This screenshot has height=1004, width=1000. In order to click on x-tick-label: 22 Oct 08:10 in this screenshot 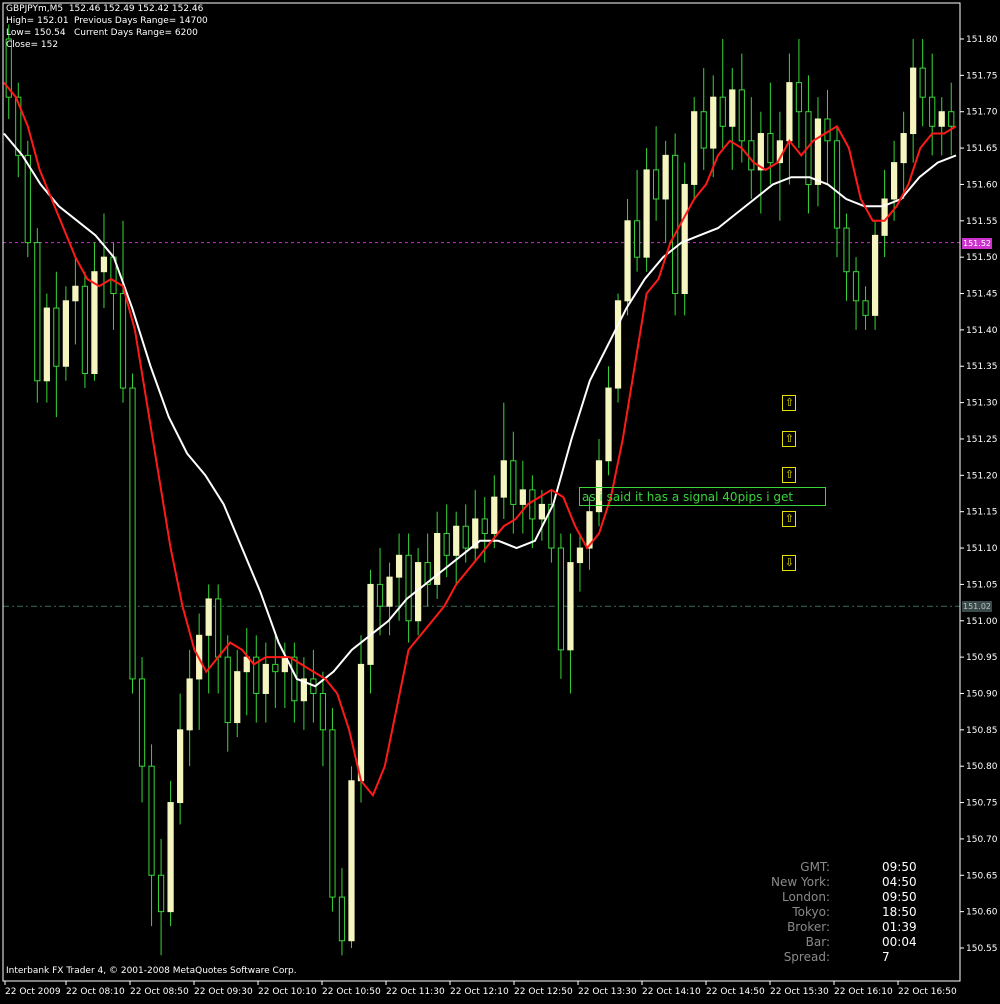, I will do `click(95, 992)`.